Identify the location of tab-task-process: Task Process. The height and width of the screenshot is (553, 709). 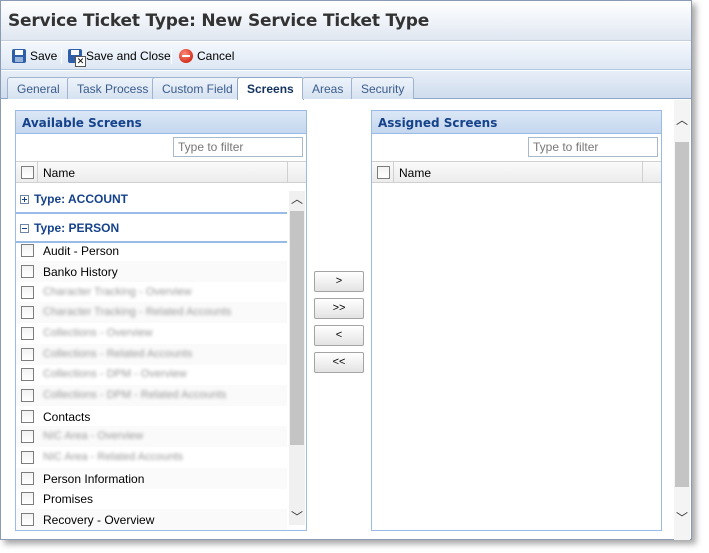
(113, 88).